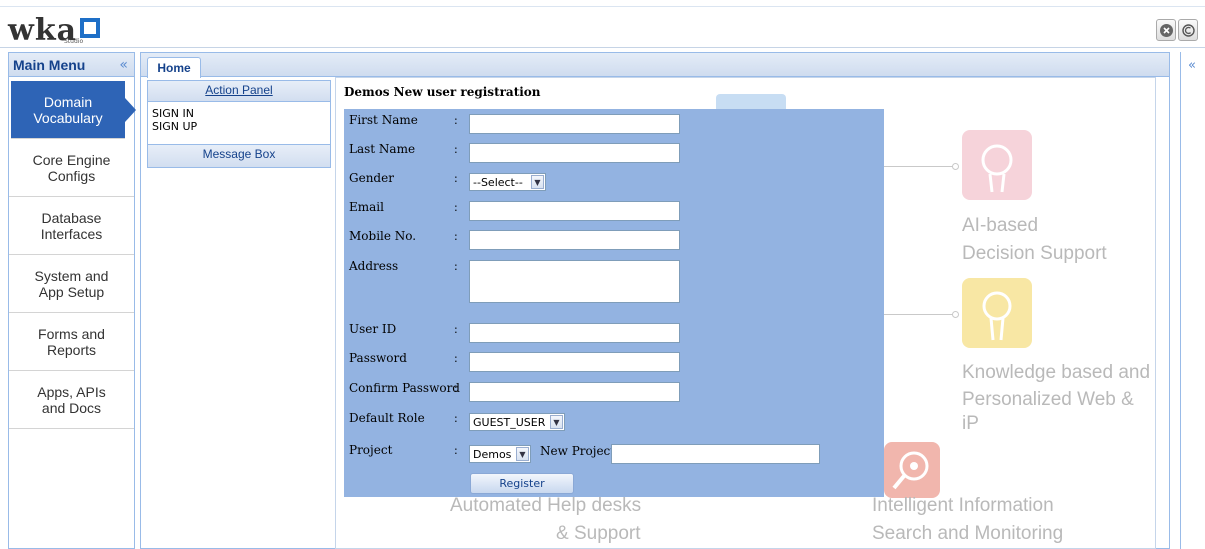 The image size is (1205, 549). What do you see at coordinates (382, 149) in the screenshot?
I see `last-name-label: Last Name` at bounding box center [382, 149].